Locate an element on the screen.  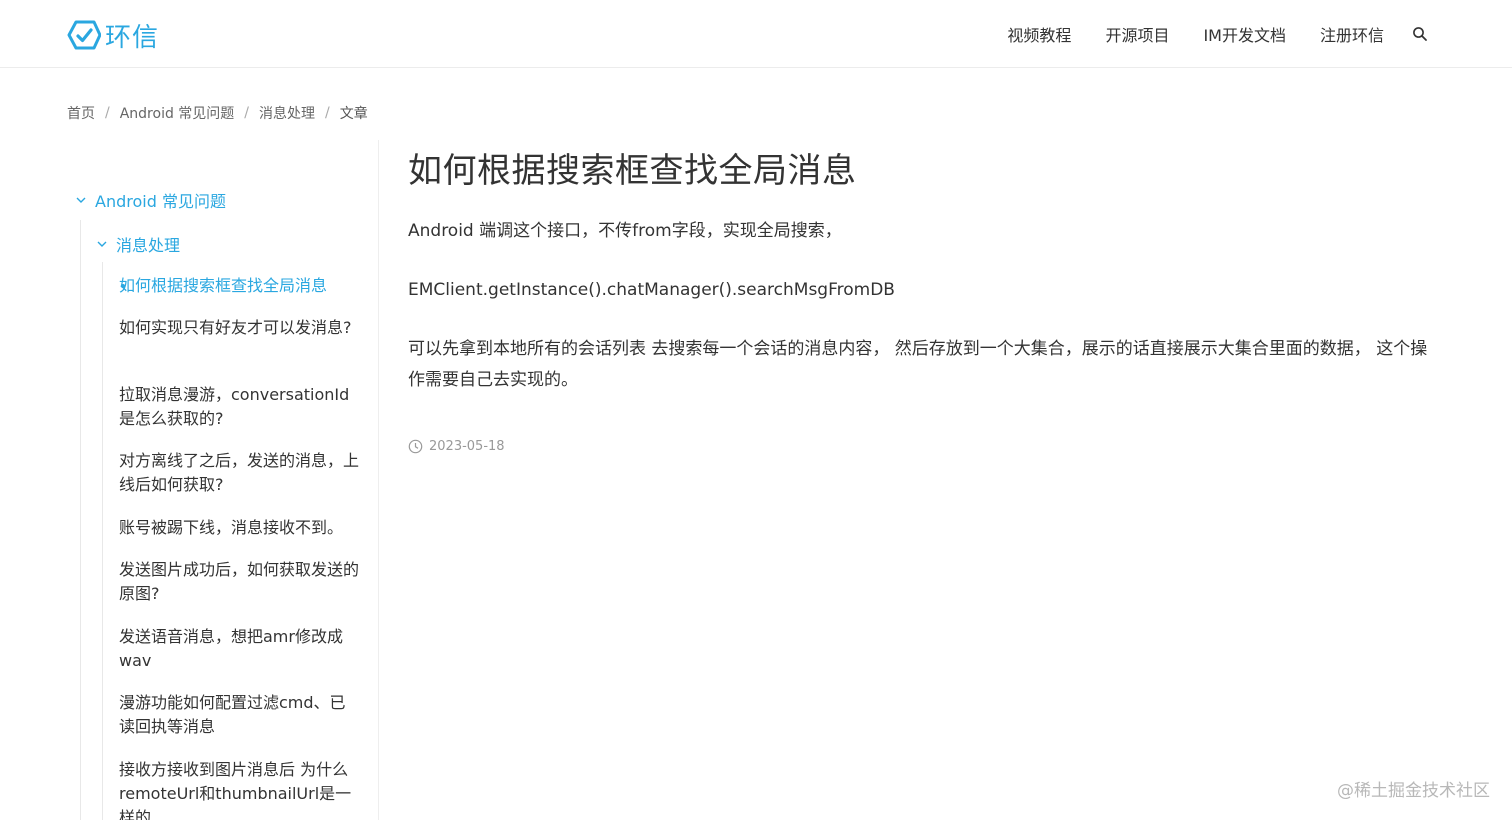
article-title: 如何根据搜索框查找全局消息 is located at coordinates (632, 171).